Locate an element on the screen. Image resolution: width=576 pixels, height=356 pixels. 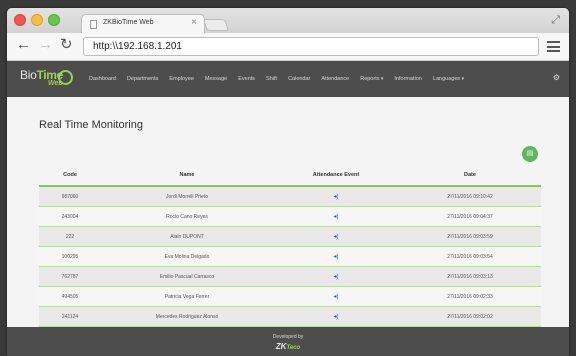
nav-employee: Employee is located at coordinates (181, 79).